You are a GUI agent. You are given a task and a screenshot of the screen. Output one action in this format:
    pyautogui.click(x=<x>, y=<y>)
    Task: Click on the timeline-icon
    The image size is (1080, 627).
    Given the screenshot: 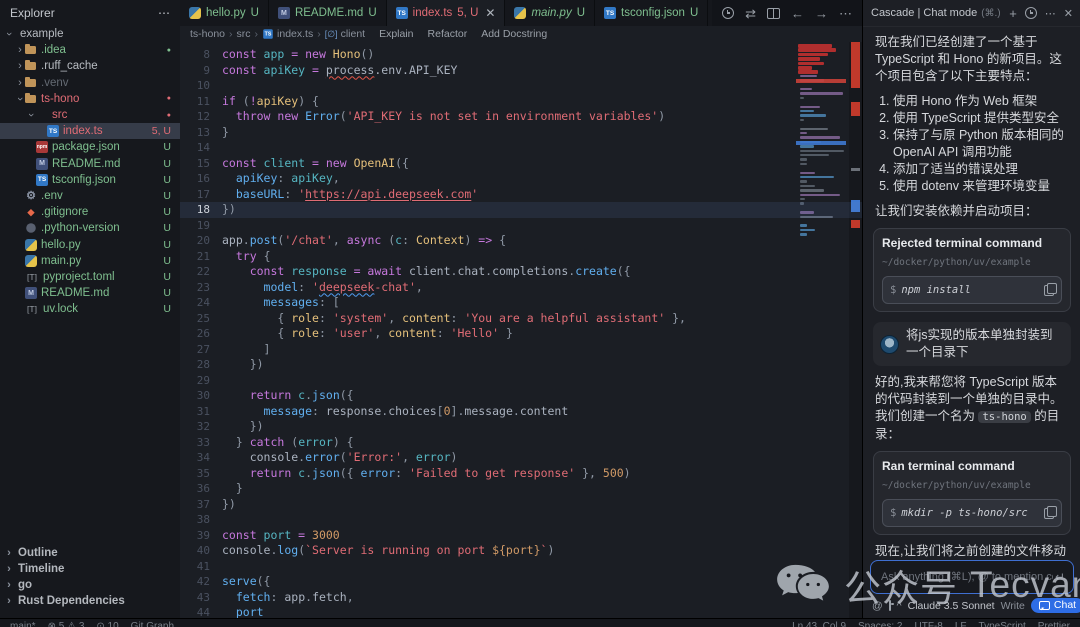 What is the action you would take?
    pyautogui.click(x=728, y=13)
    